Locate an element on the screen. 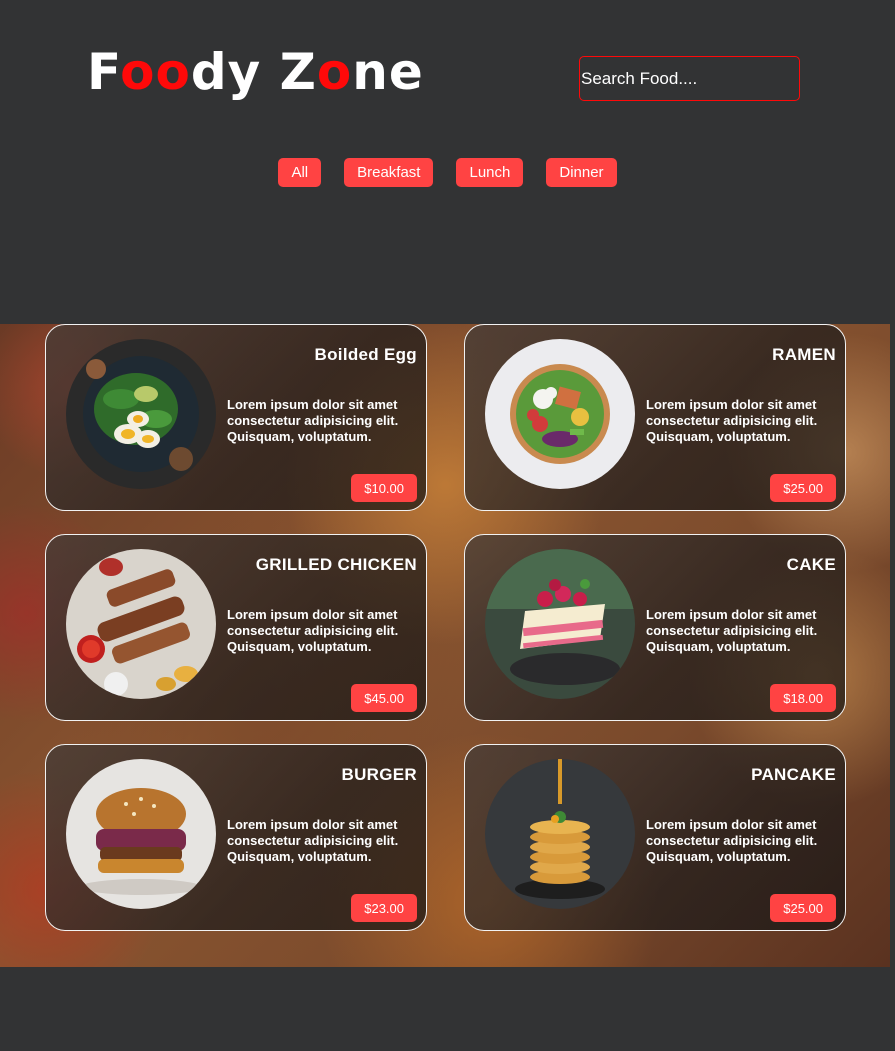 Image resolution: width=895 pixels, height=1051 pixels. food-title: Boilded Egg is located at coordinates (365, 354).